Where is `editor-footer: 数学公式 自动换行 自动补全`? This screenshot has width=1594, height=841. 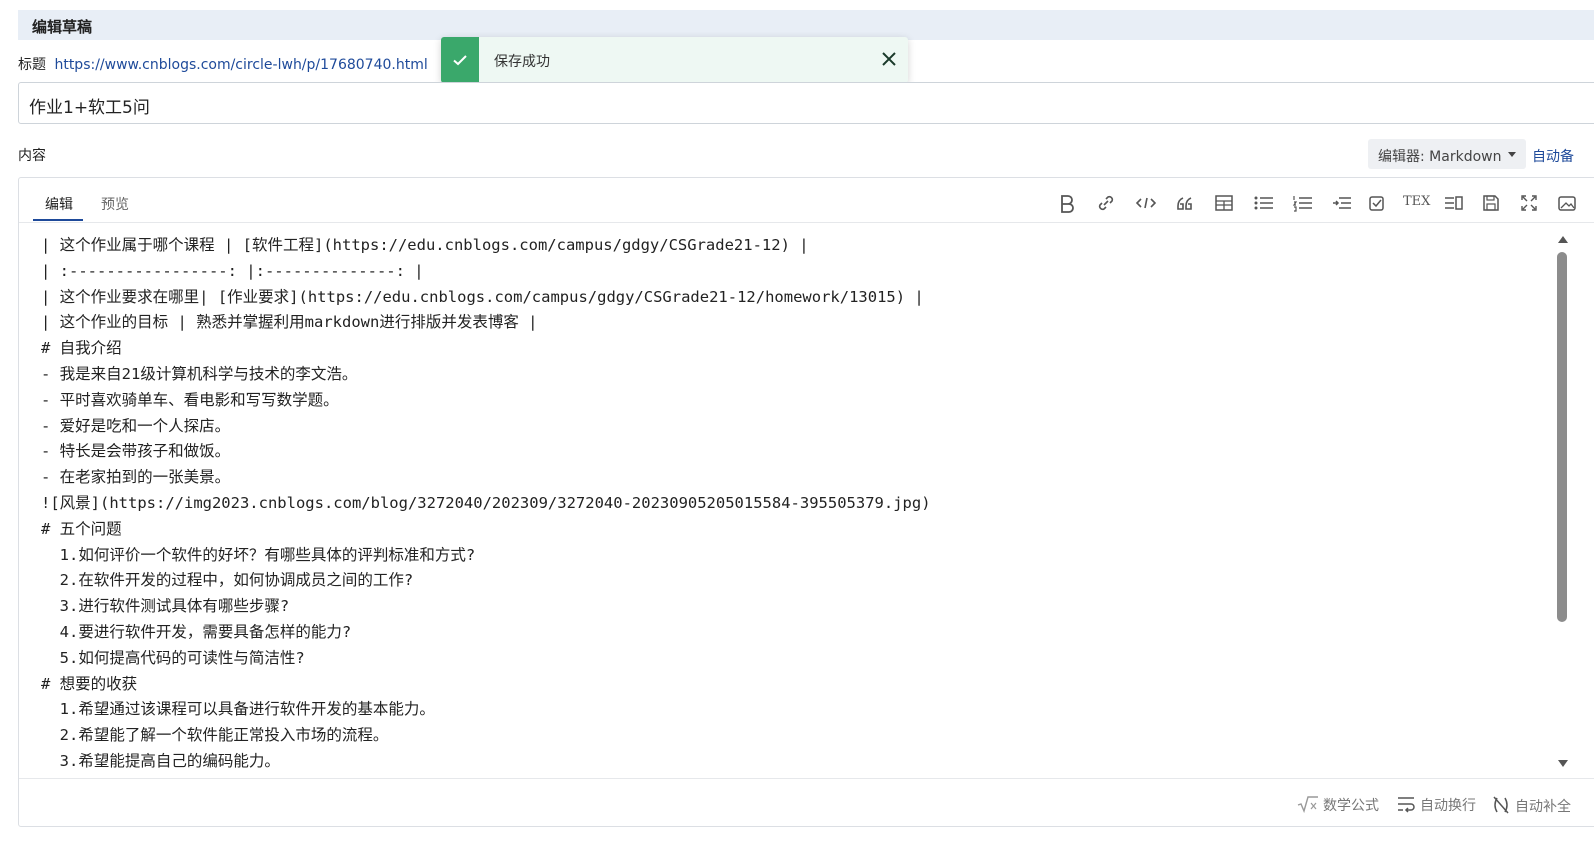 editor-footer: 数学公式 自动换行 自动补全 is located at coordinates (806, 802).